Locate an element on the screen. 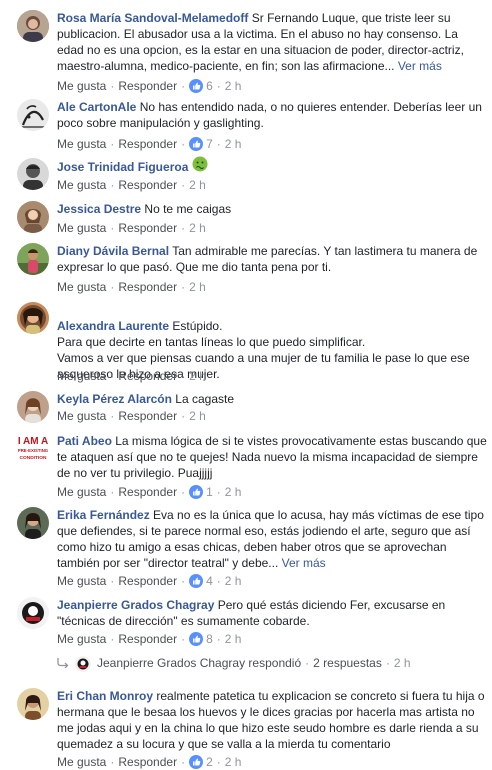 This screenshot has width=492, height=770. comment-actions: Me gusta · Responder · 8 · 2 h is located at coordinates (149, 638).